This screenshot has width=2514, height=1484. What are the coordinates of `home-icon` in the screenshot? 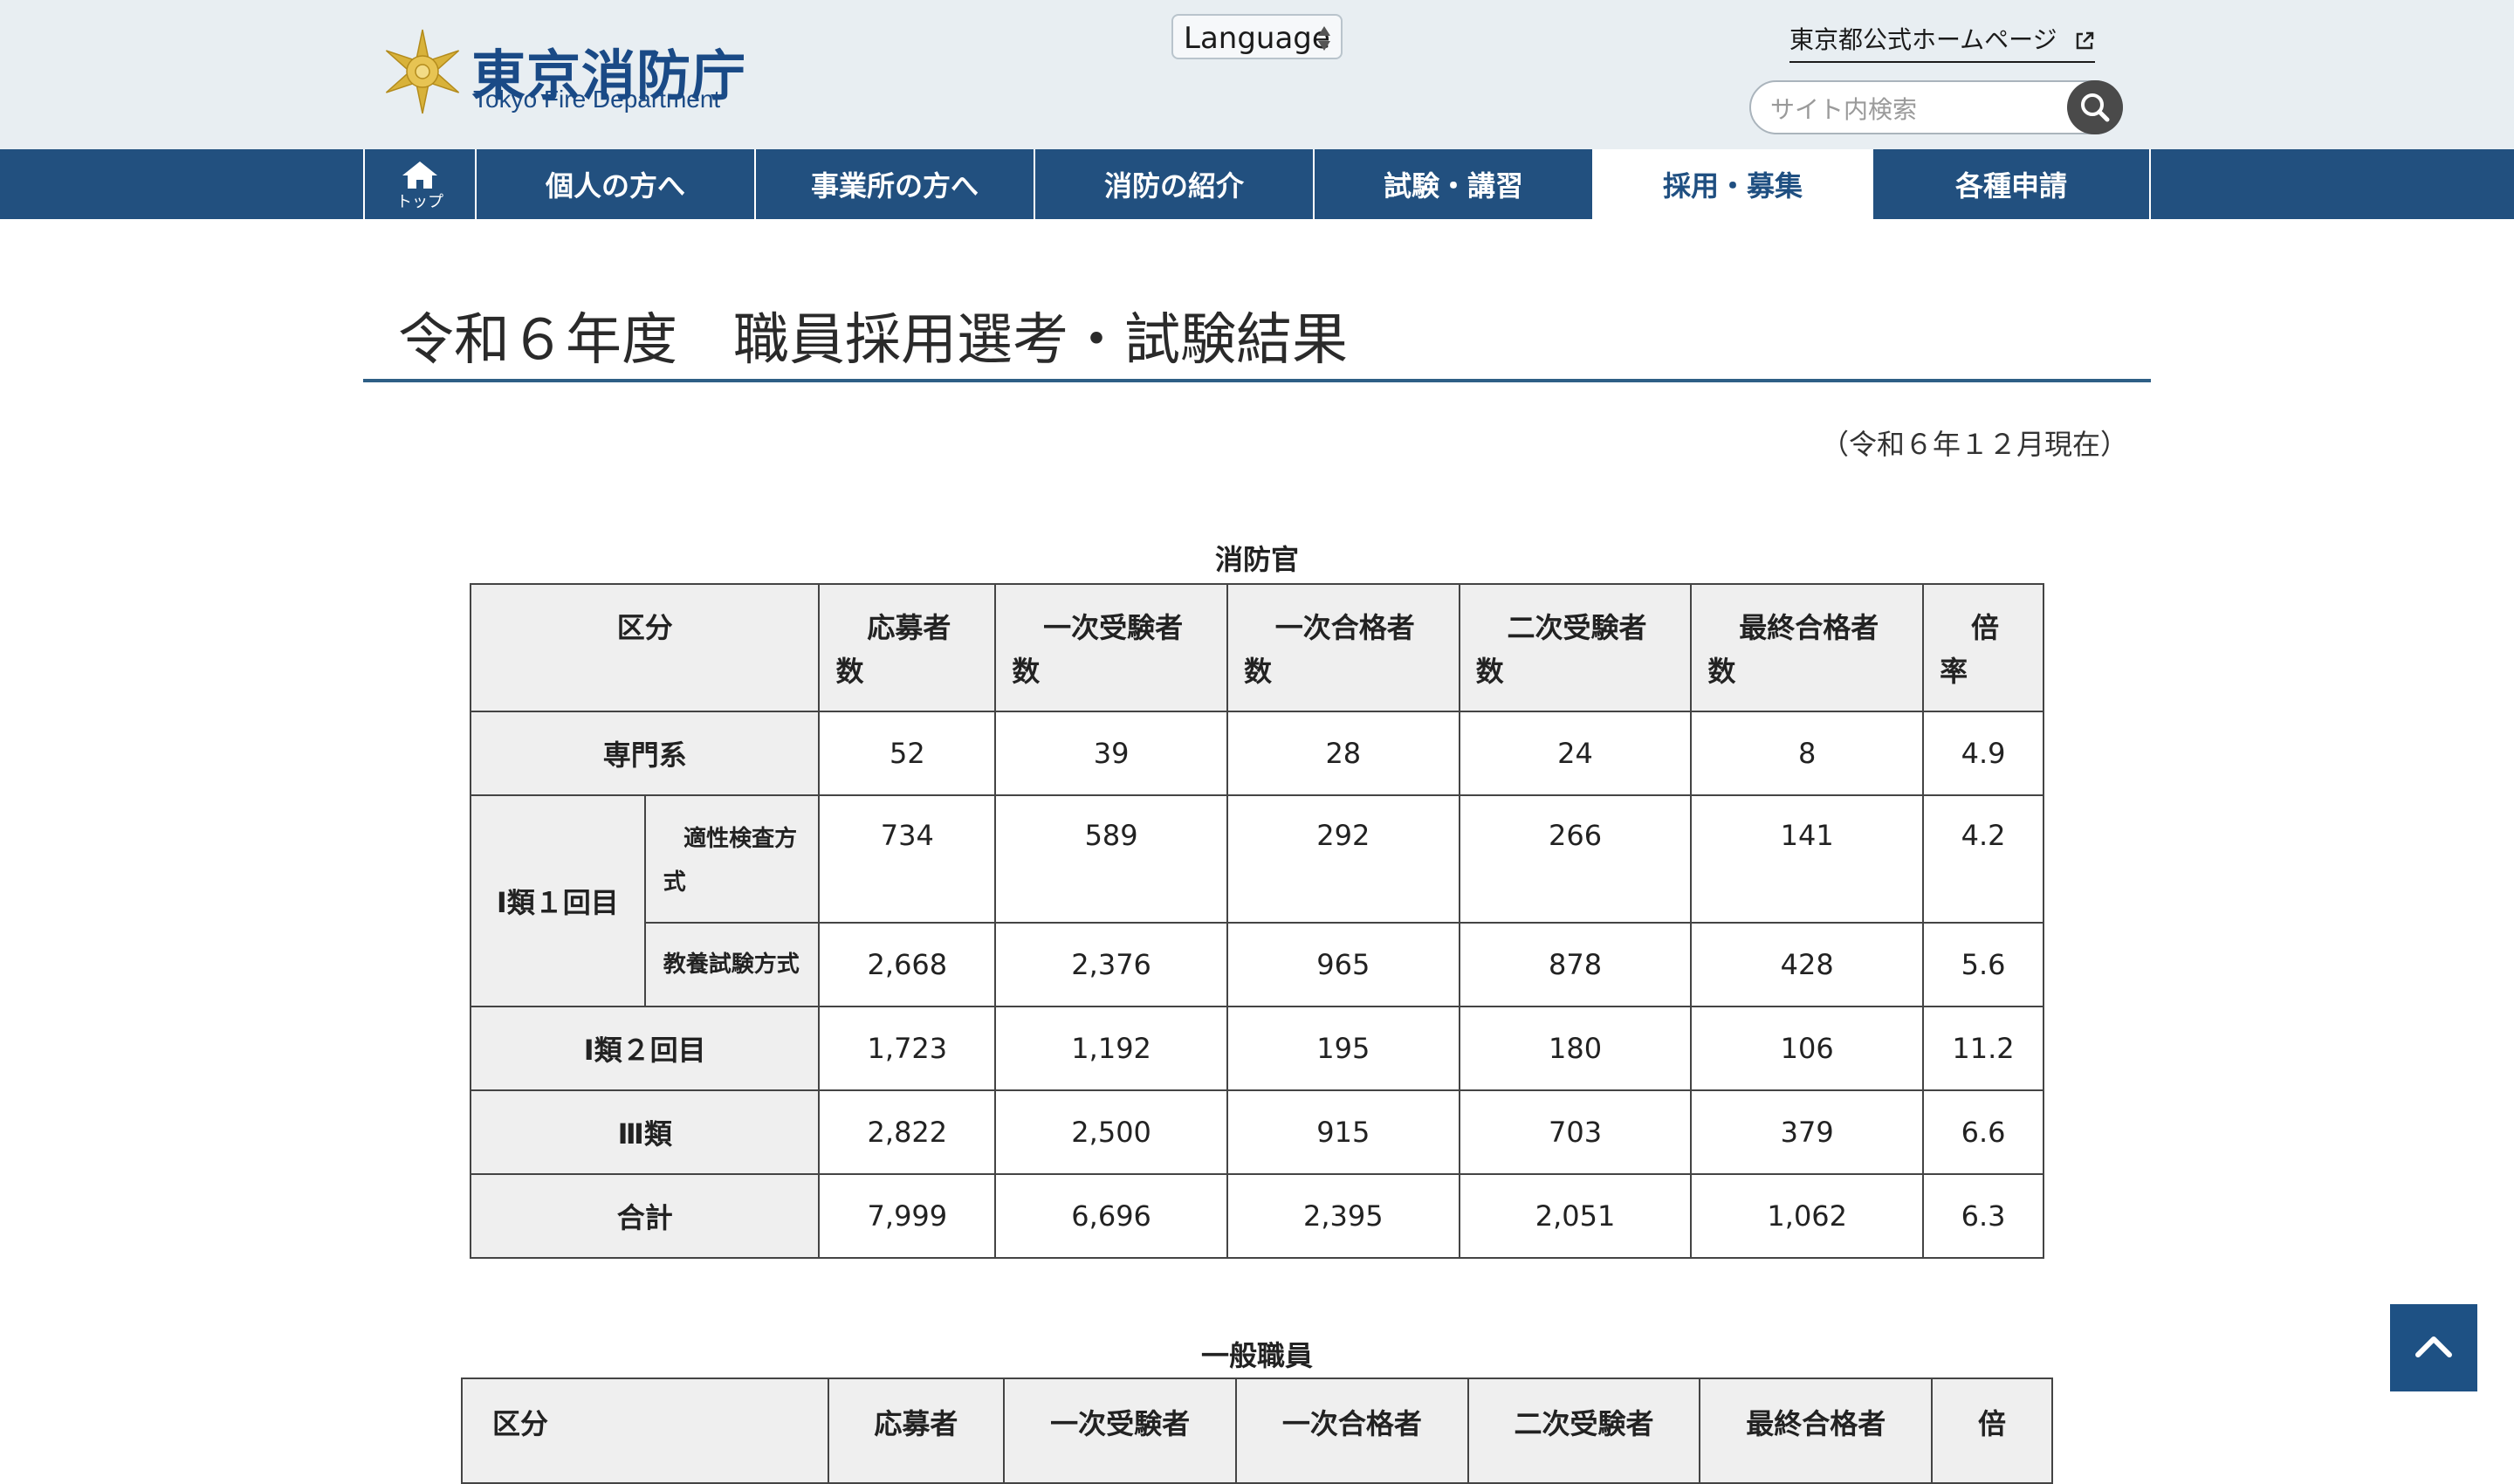 It's located at (419, 175).